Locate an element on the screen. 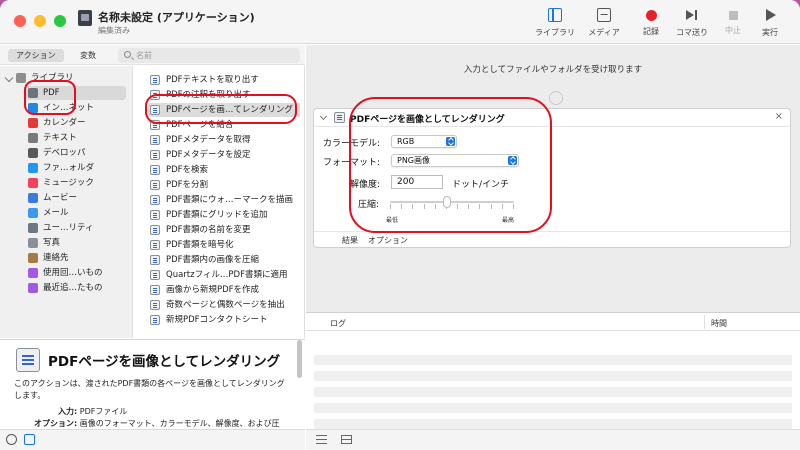 Image resolution: width=800 pixels, height=450 pixels. run-label: 実行 is located at coordinates (770, 32).